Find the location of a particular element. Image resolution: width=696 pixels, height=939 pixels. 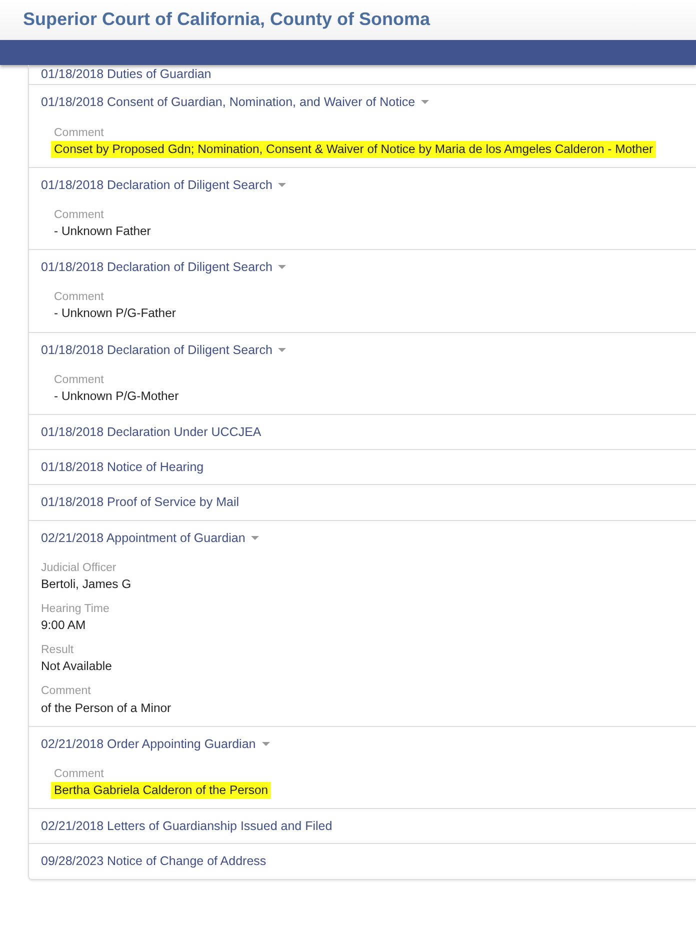

field-label: Result is located at coordinates (58, 650).